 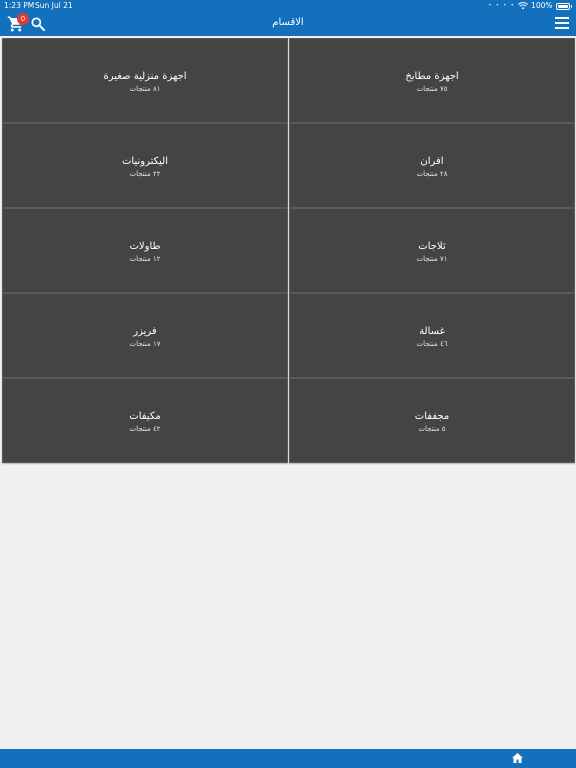 What do you see at coordinates (432, 246) in the screenshot?
I see `category-name: ثلاجات` at bounding box center [432, 246].